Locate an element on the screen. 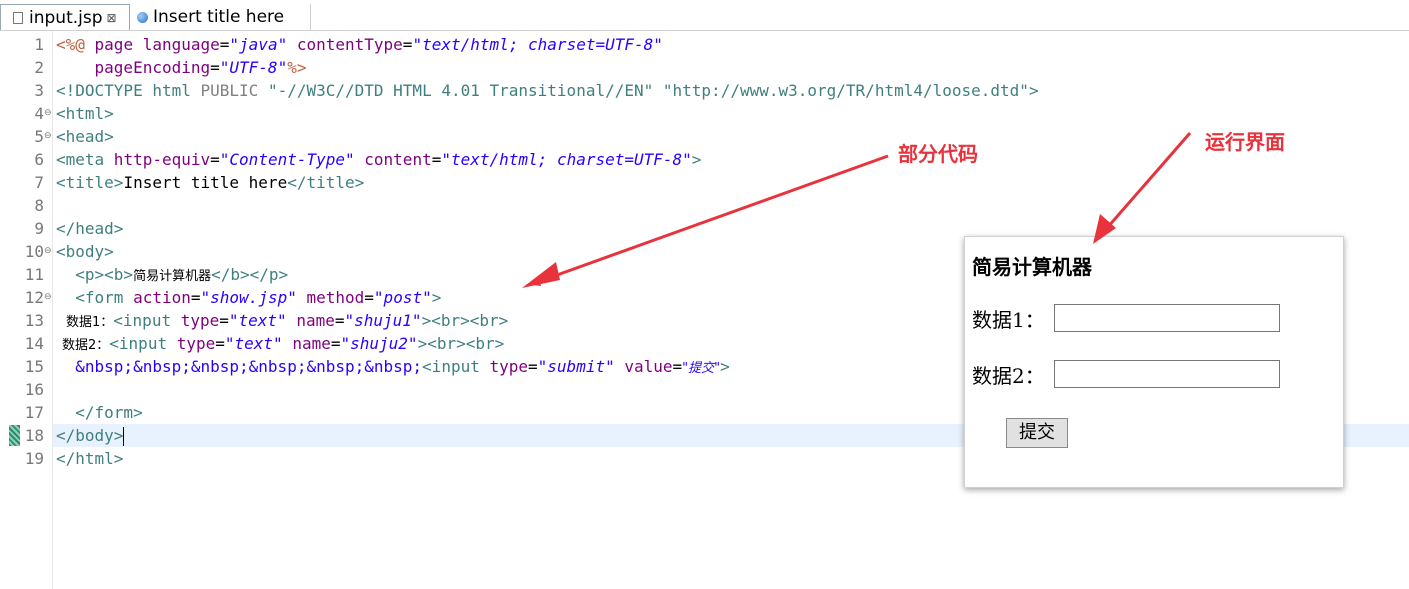 Image resolution: width=1409 pixels, height=589 pixels. arrow-to-preview is located at coordinates (1145, 184).